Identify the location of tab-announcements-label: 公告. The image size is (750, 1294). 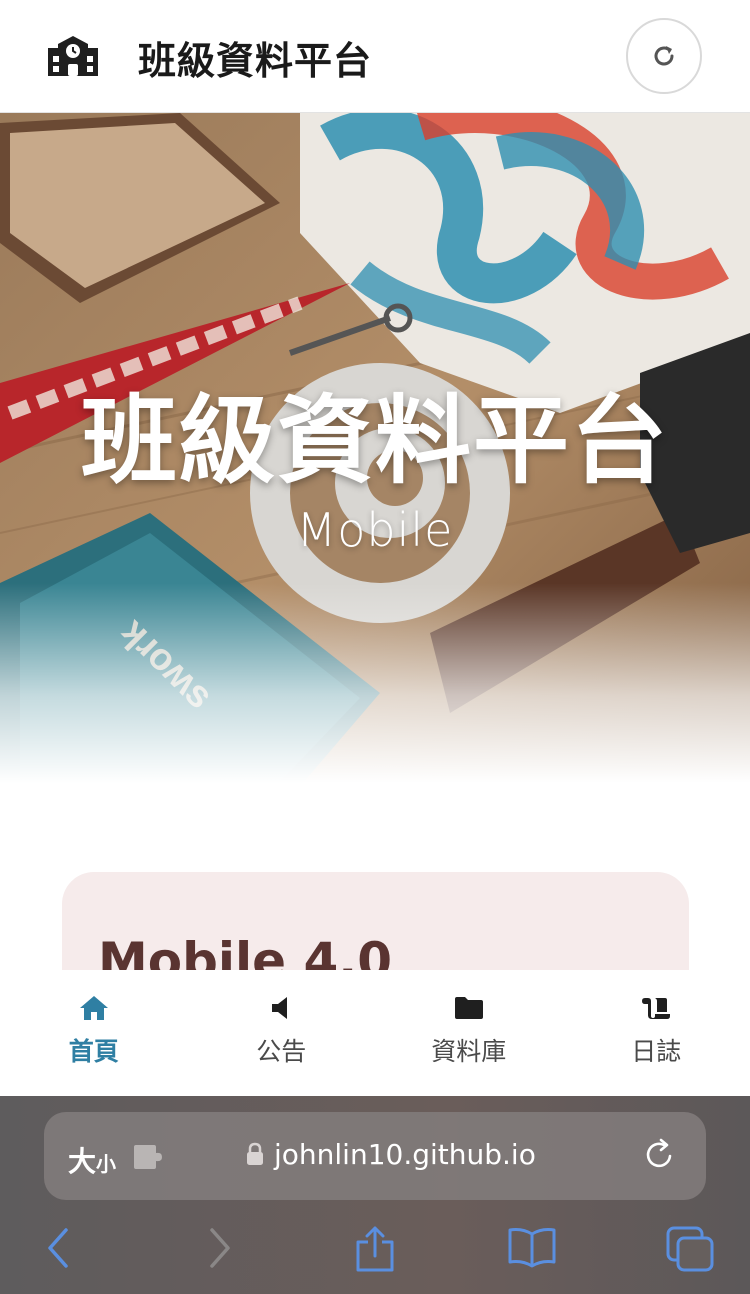
(281, 1051).